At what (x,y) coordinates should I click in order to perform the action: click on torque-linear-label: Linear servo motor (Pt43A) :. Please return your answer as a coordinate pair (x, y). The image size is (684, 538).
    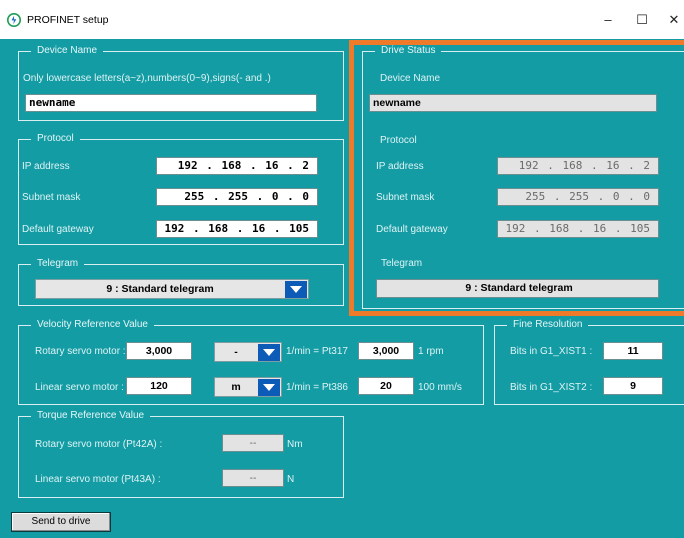
    Looking at the image, I should click on (98, 479).